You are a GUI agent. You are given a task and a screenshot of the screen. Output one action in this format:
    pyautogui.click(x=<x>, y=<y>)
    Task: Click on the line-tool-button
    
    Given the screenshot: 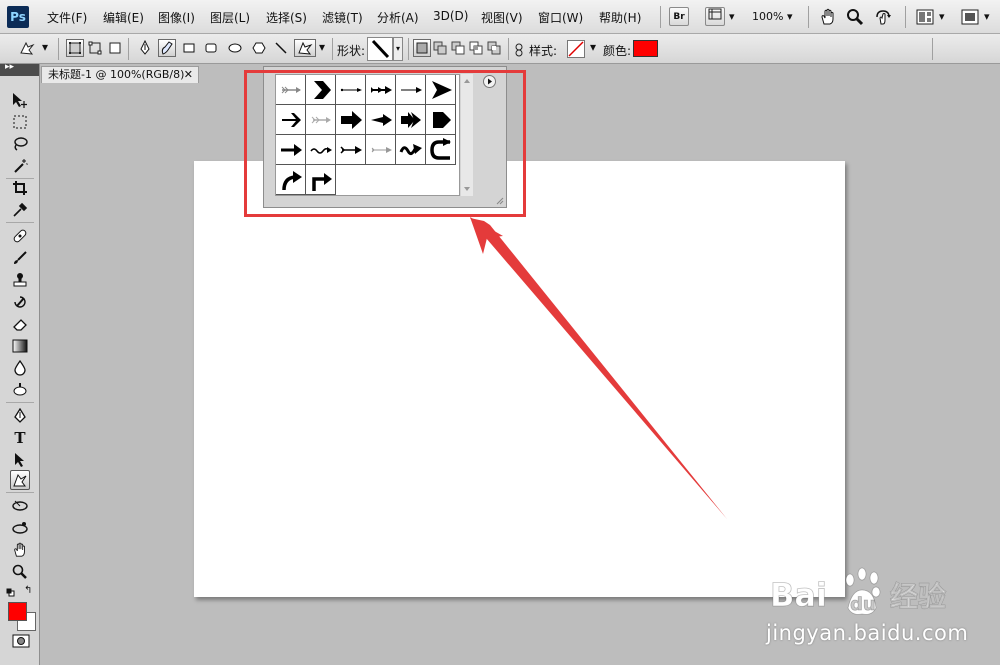 What is the action you would take?
    pyautogui.click(x=281, y=48)
    